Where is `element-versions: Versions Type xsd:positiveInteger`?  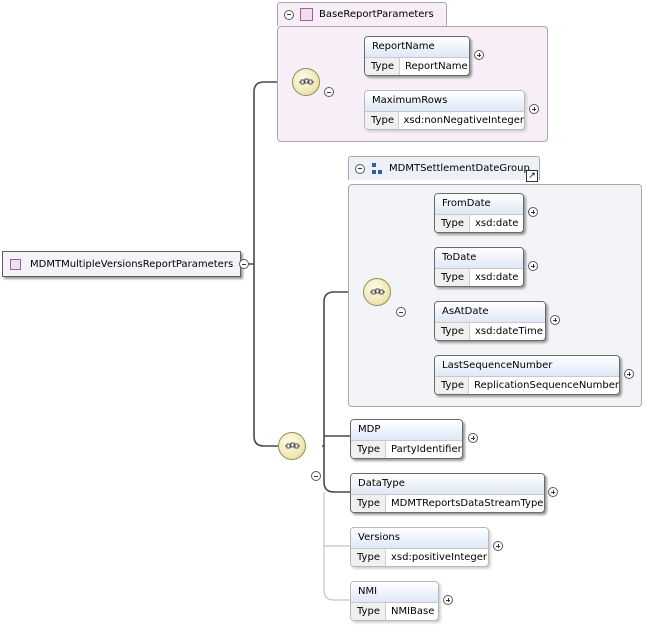 element-versions: Versions Type xsd:positiveInteger is located at coordinates (419, 547).